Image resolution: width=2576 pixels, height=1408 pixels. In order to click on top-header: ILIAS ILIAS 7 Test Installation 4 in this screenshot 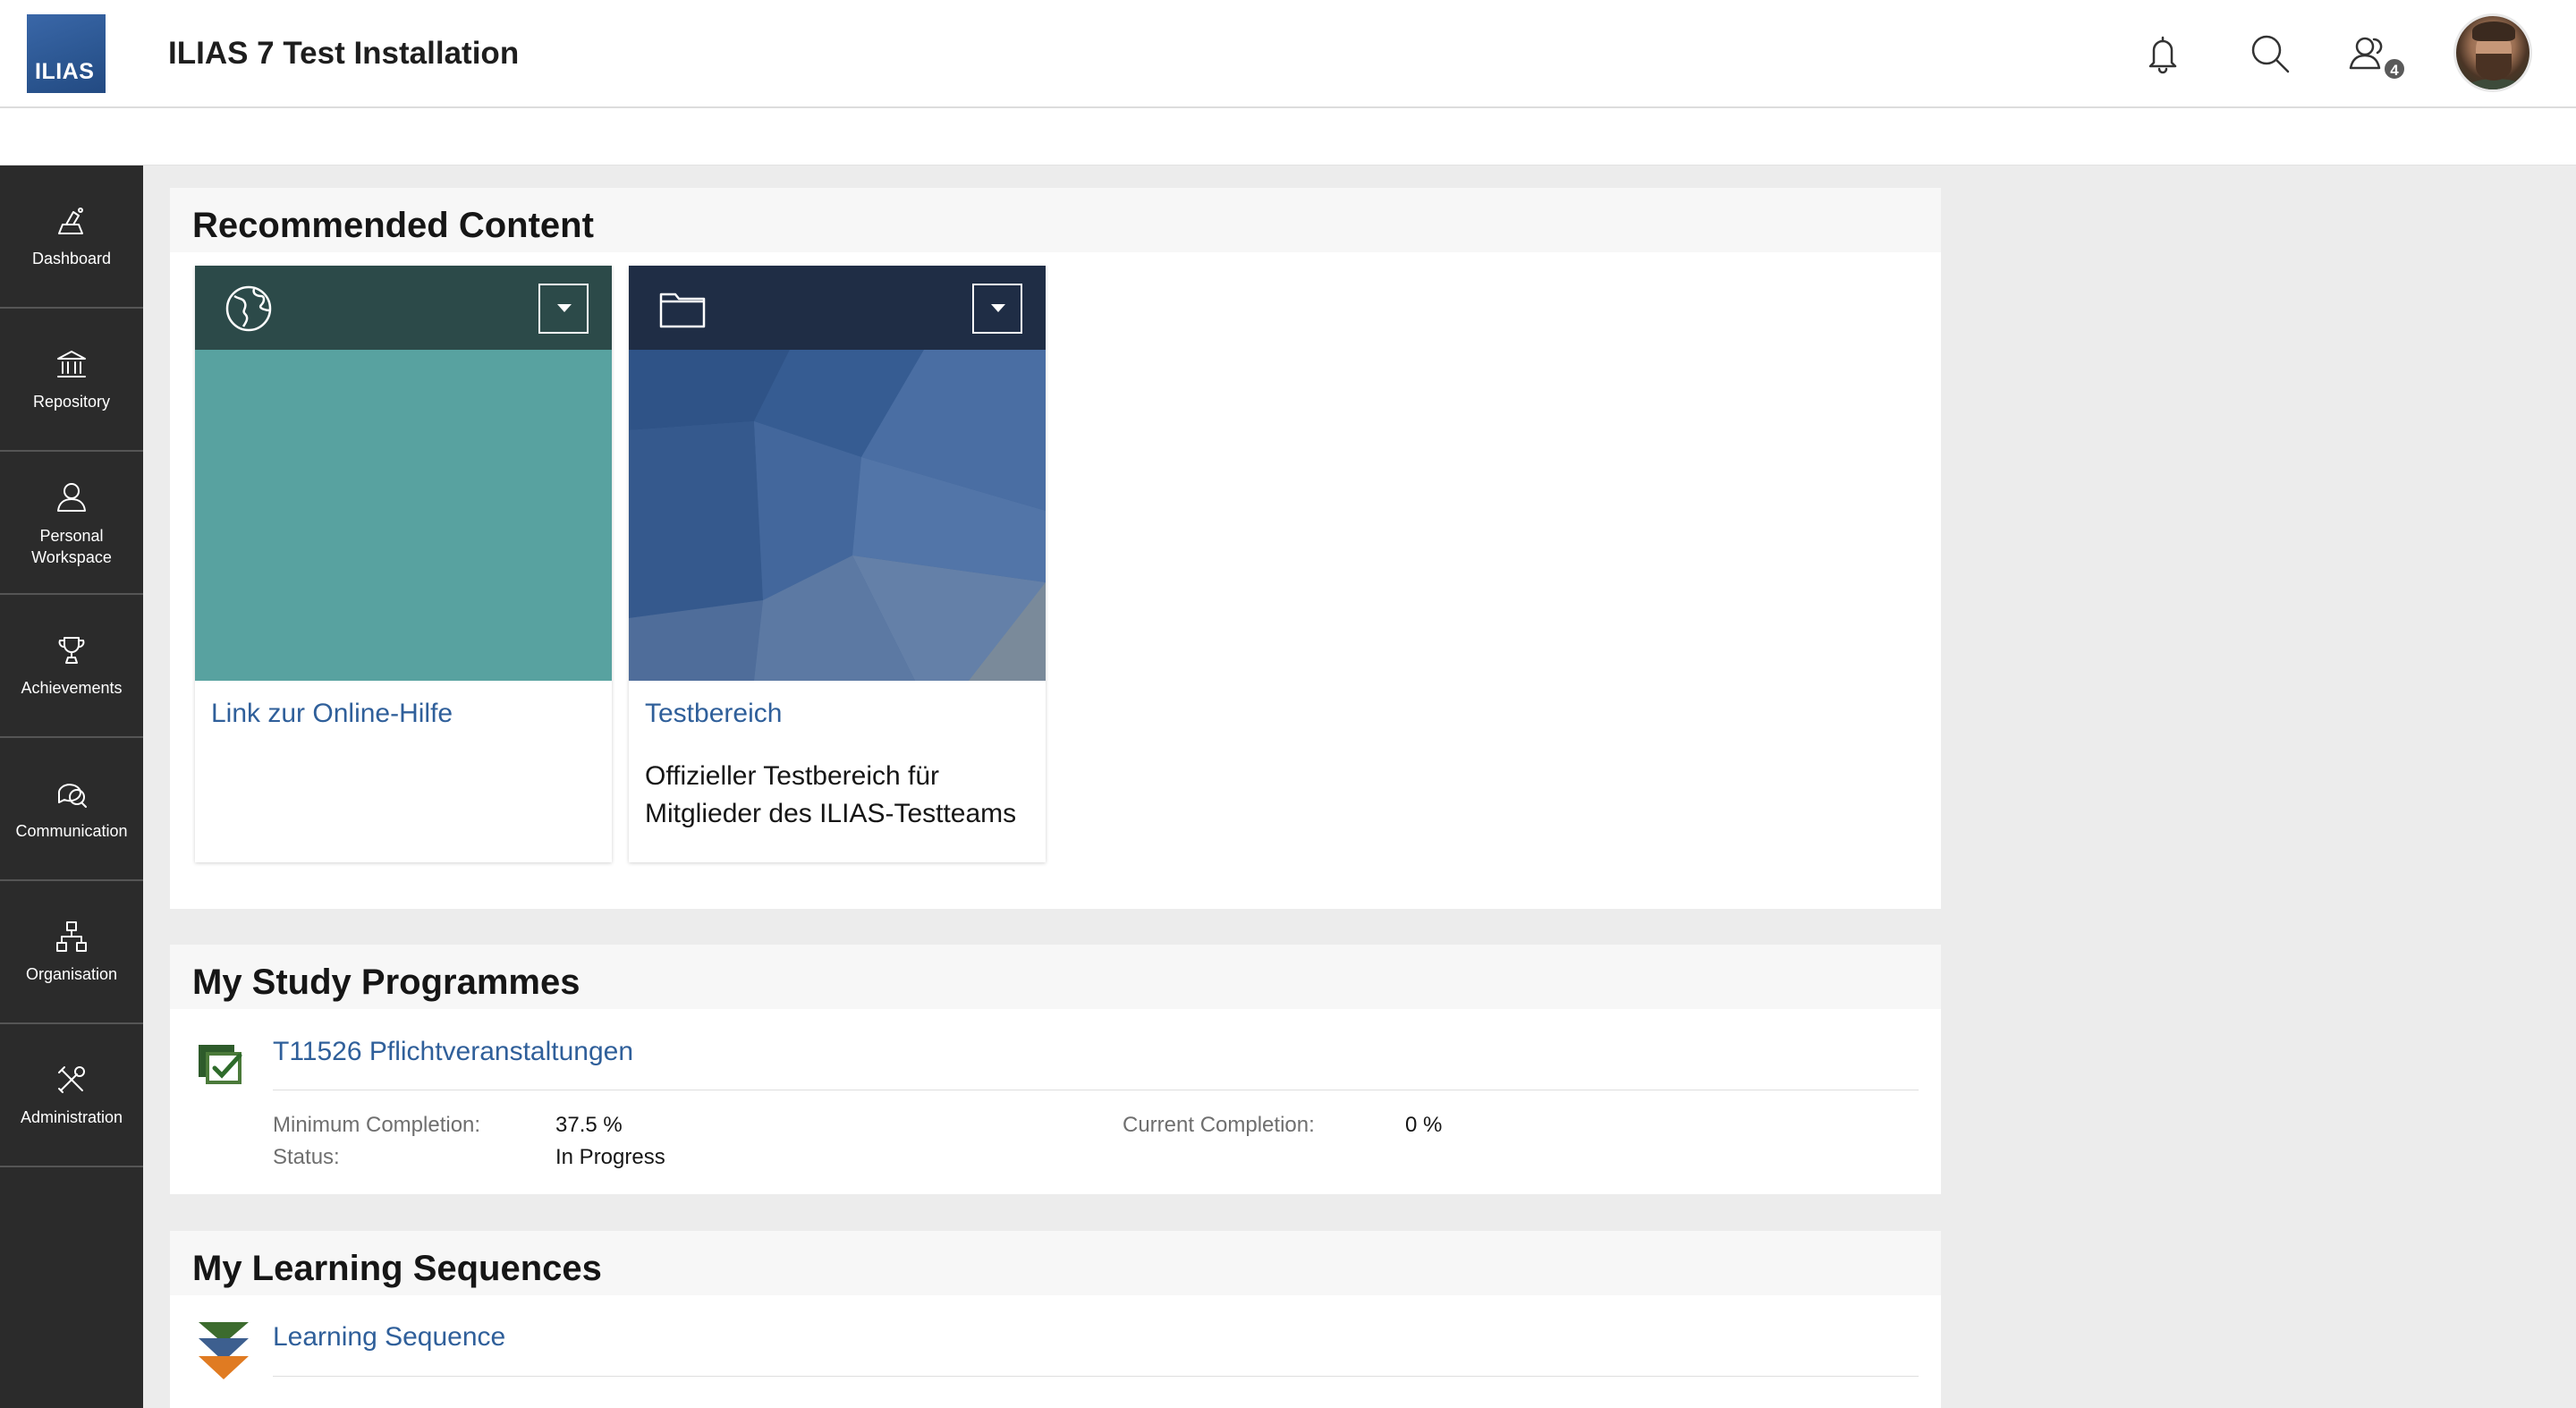, I will do `click(1288, 54)`.